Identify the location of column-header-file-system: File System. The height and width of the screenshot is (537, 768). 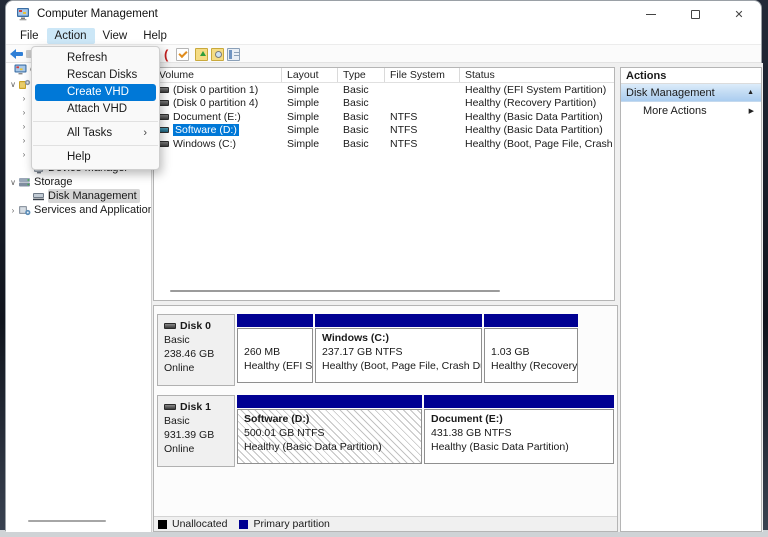
(422, 75).